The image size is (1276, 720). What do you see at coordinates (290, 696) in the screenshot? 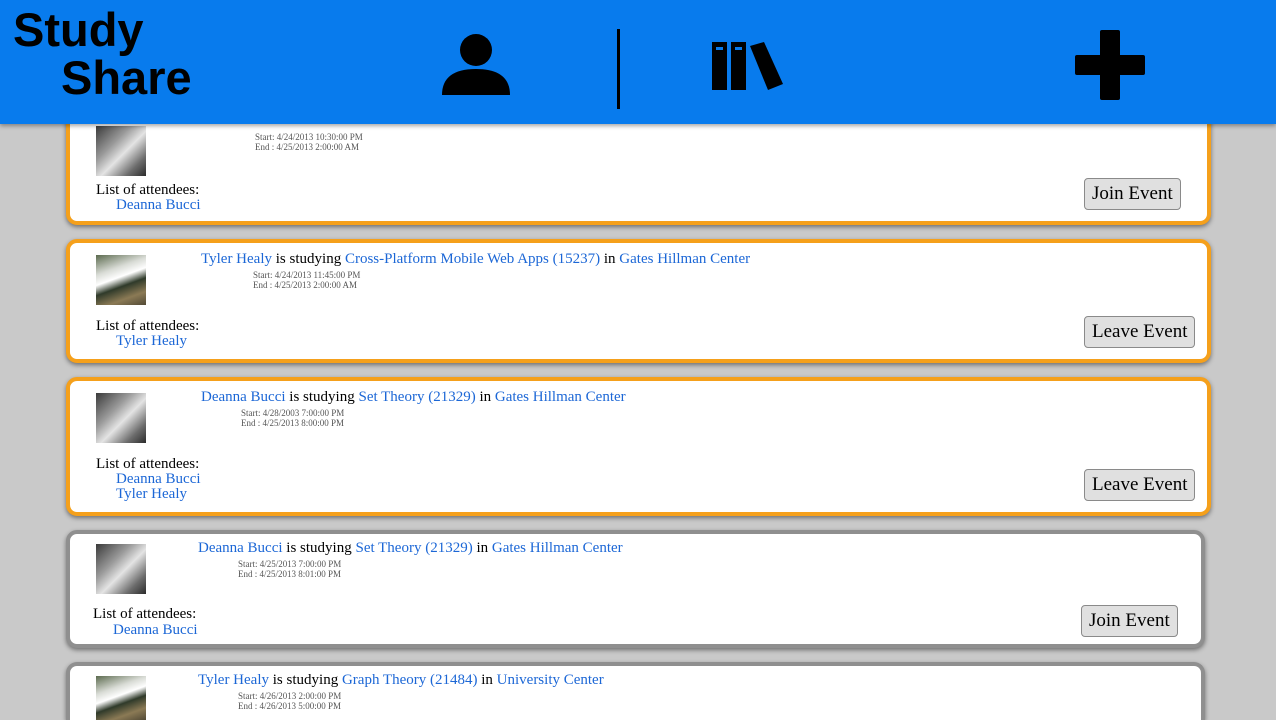
I see `event-start: Start: 4/26/2013 2:00:00 PM` at bounding box center [290, 696].